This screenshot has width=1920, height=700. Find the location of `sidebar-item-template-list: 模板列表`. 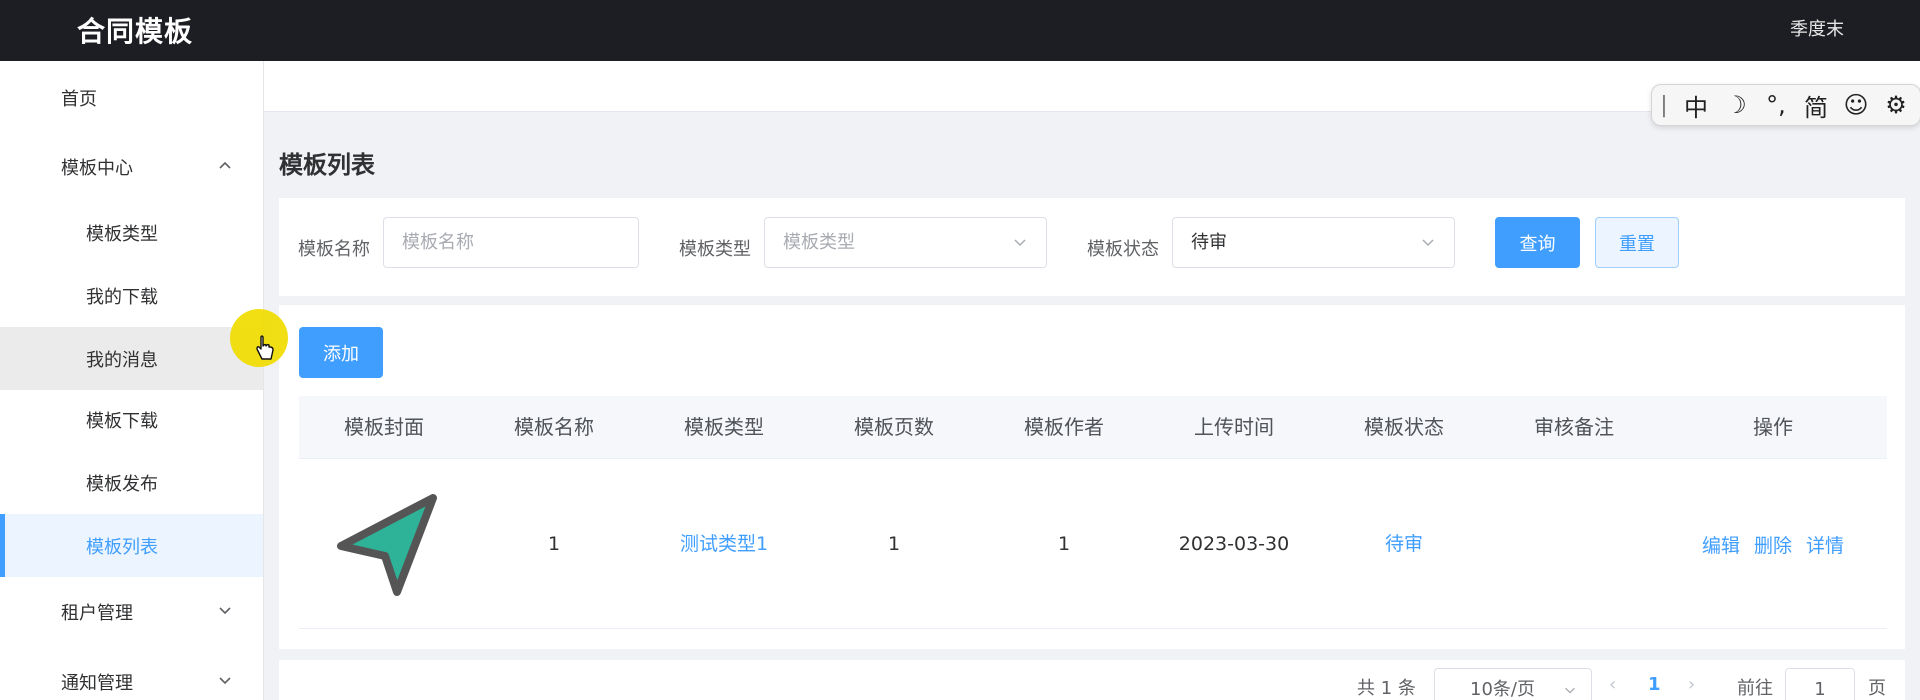

sidebar-item-template-list: 模板列表 is located at coordinates (131, 545).